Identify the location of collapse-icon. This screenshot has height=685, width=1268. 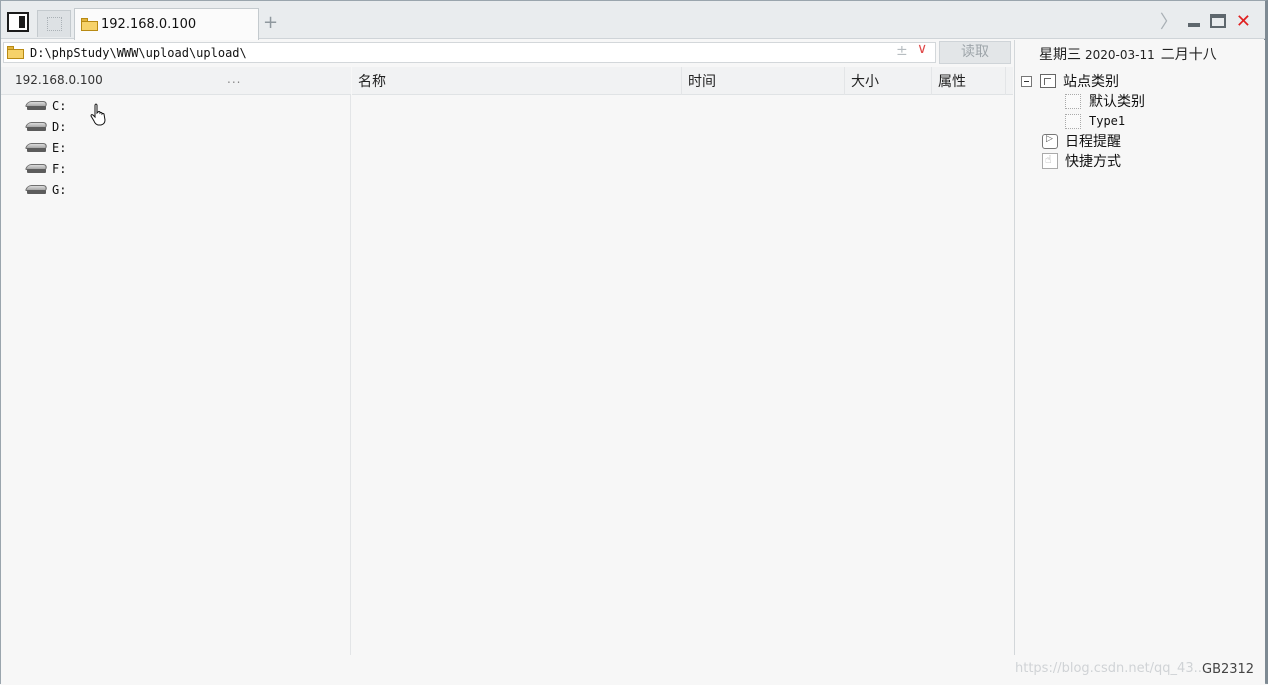
(1026, 81).